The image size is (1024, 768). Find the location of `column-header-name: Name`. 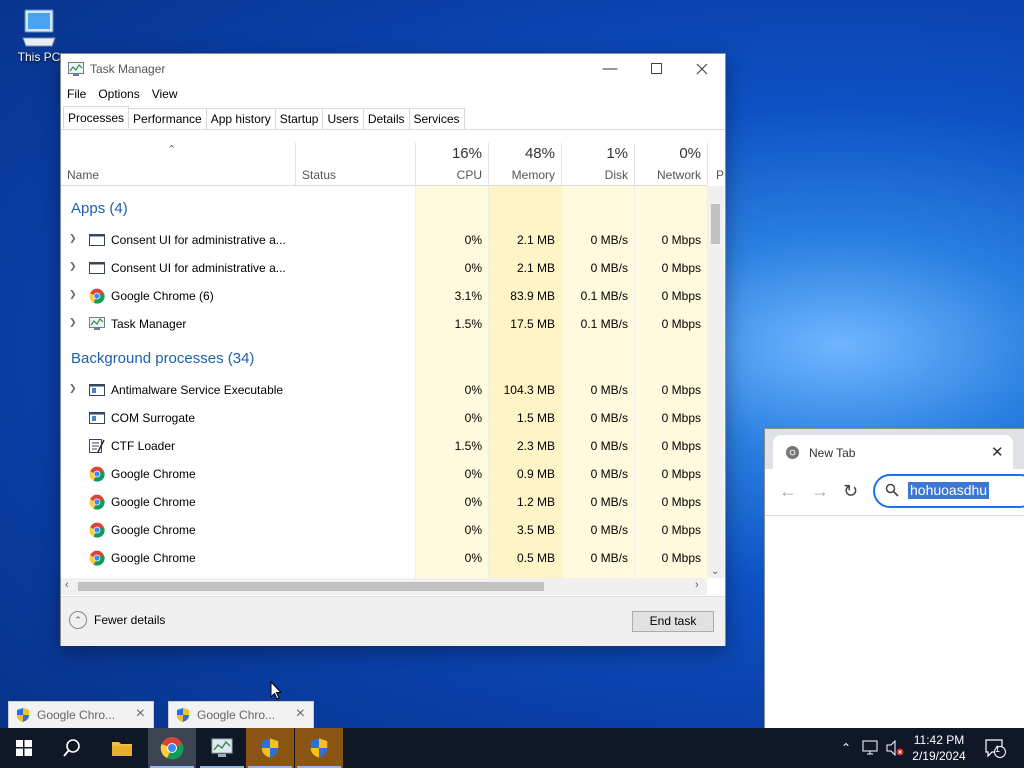

column-header-name: Name is located at coordinates (177, 164).